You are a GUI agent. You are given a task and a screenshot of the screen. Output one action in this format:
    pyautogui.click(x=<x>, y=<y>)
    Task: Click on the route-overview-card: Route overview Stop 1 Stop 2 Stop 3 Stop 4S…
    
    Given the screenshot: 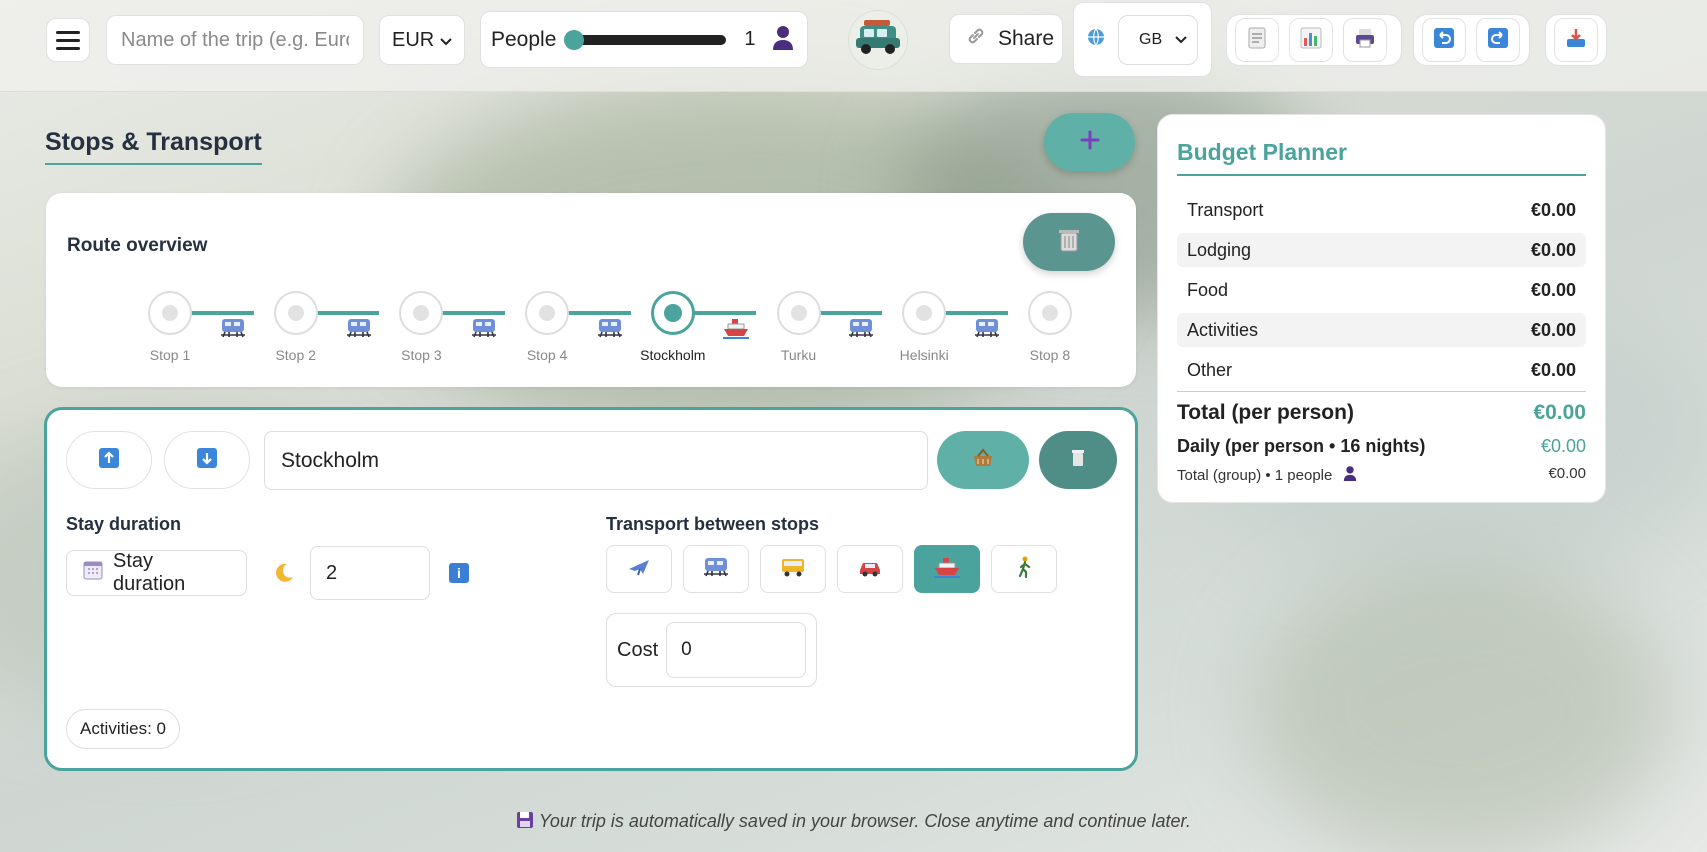 What is the action you would take?
    pyautogui.click(x=591, y=290)
    